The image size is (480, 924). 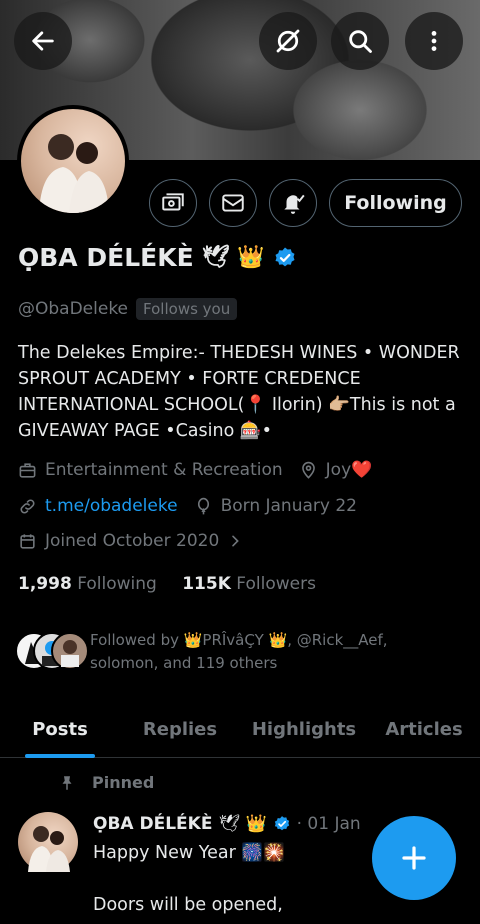 I want to click on profile-avatar, so click(x=73, y=161).